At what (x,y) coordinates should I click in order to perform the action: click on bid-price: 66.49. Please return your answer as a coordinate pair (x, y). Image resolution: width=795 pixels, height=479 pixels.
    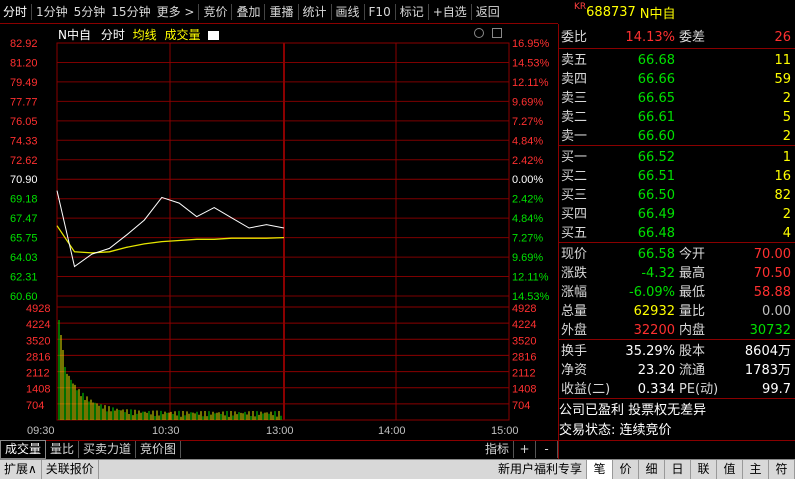
    Looking at the image, I should click on (656, 214).